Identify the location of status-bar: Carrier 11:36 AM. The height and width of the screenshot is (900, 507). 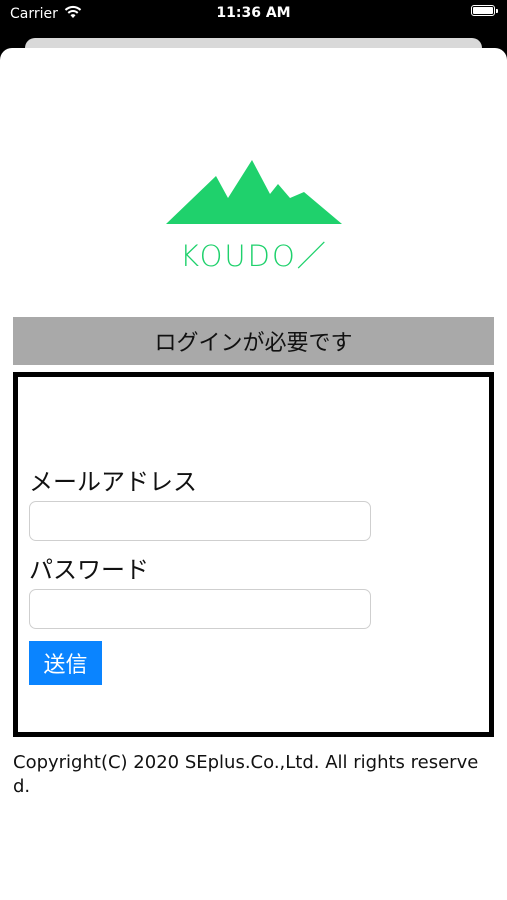
(253, 14).